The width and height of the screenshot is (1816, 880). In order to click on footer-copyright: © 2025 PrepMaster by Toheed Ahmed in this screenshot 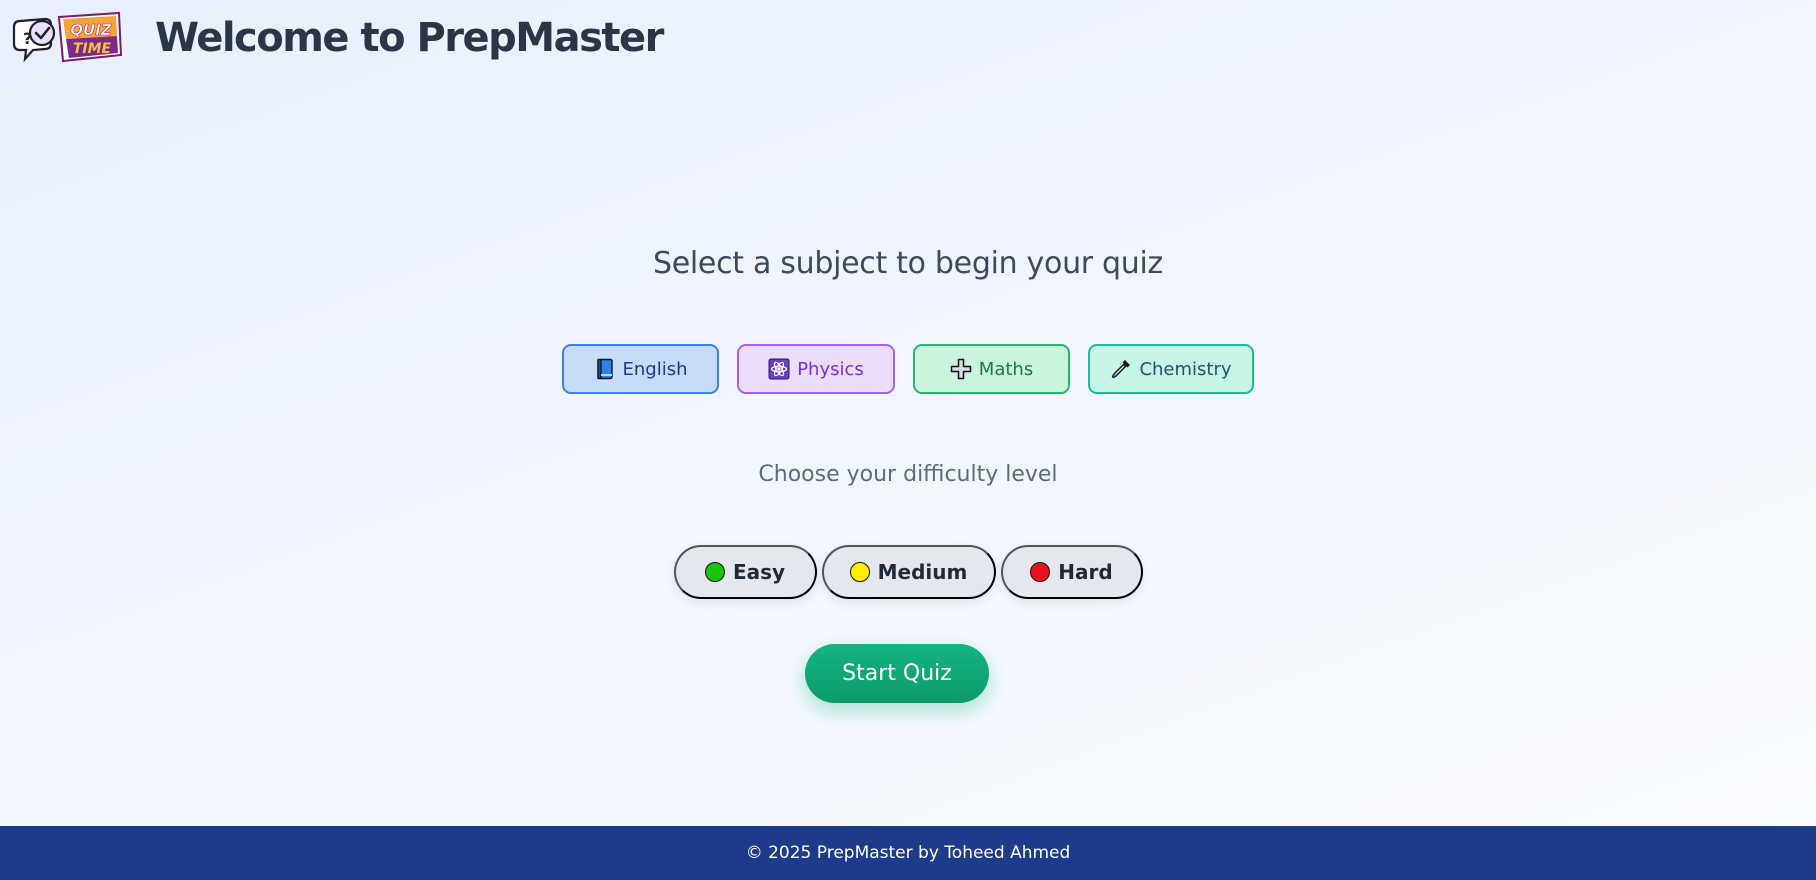, I will do `click(908, 853)`.